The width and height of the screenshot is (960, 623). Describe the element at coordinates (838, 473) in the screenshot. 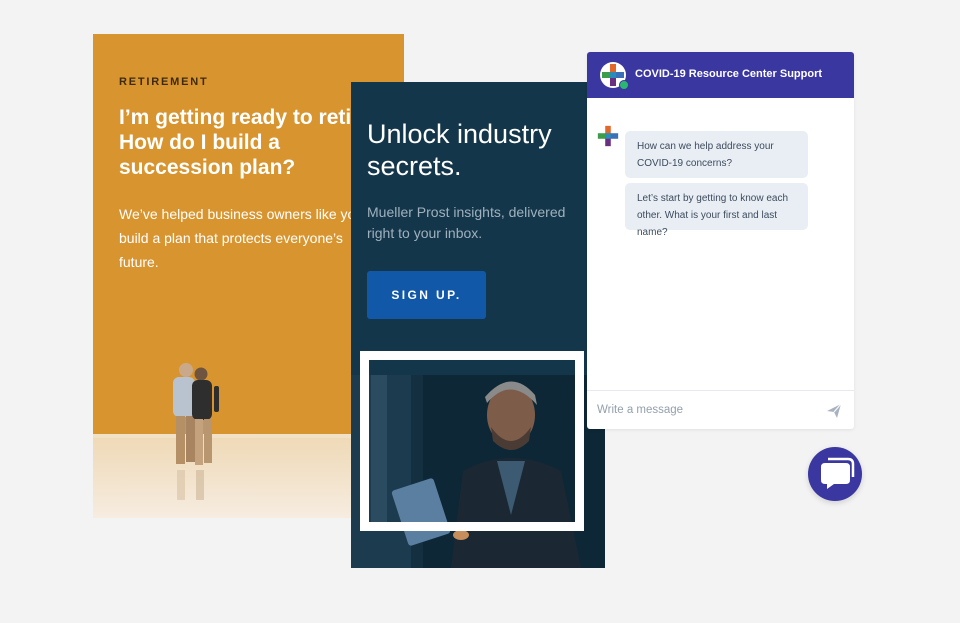

I see `chat-bubble-icon` at that location.